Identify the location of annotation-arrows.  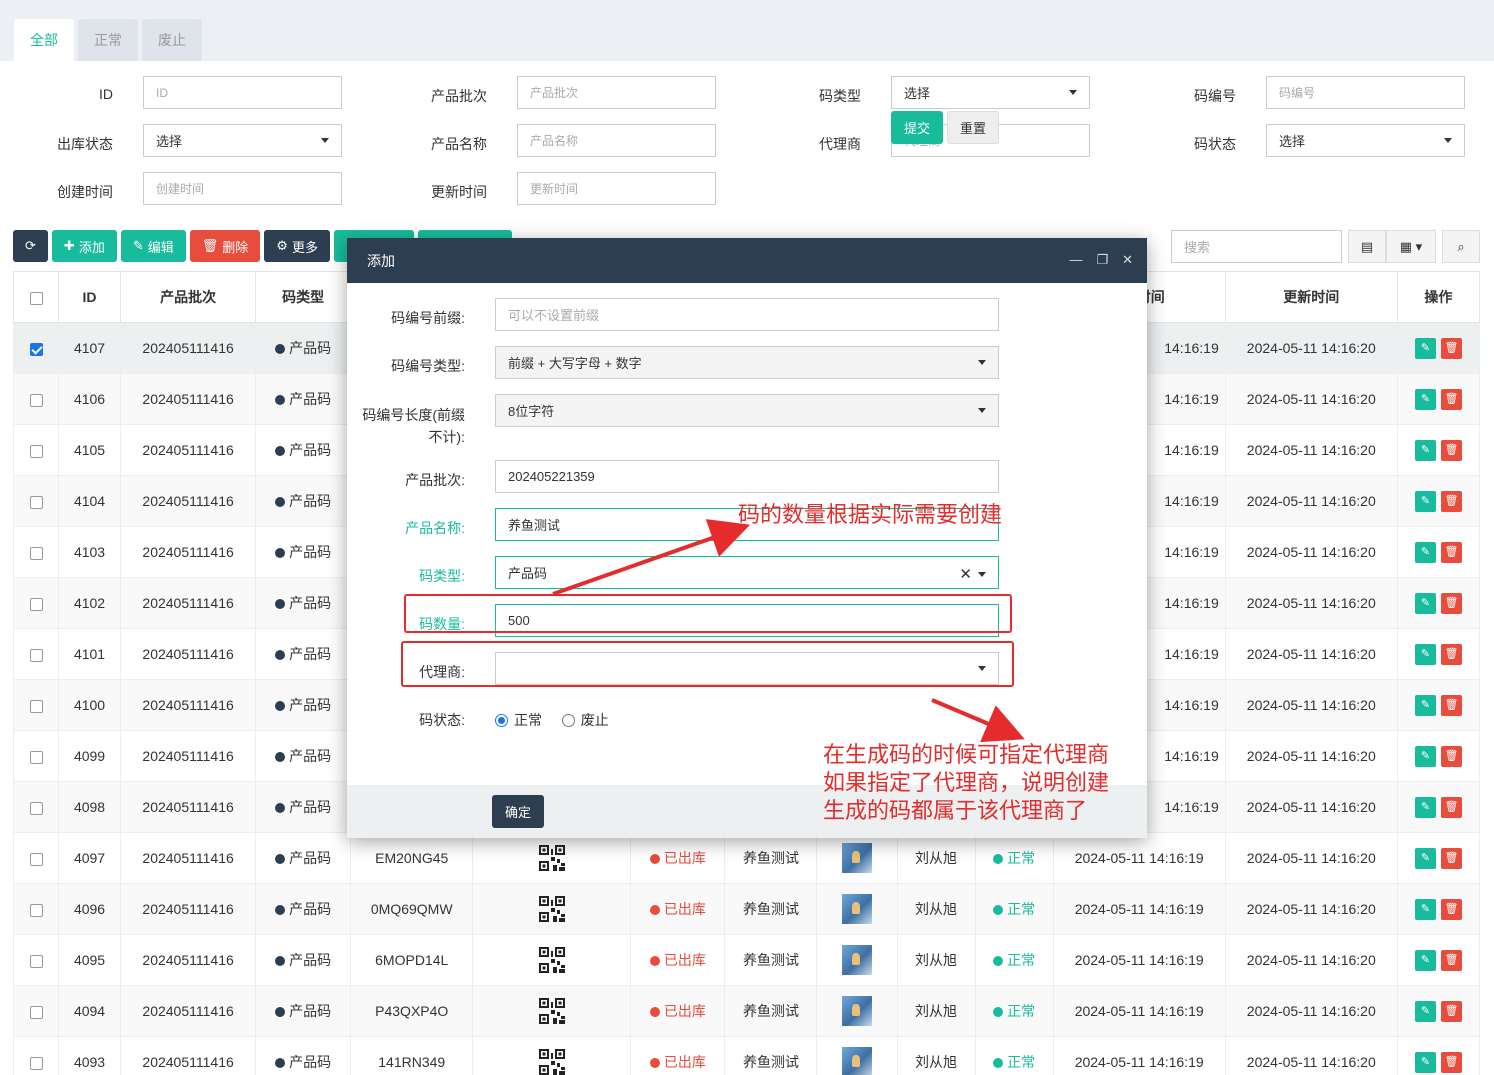
(788, 631).